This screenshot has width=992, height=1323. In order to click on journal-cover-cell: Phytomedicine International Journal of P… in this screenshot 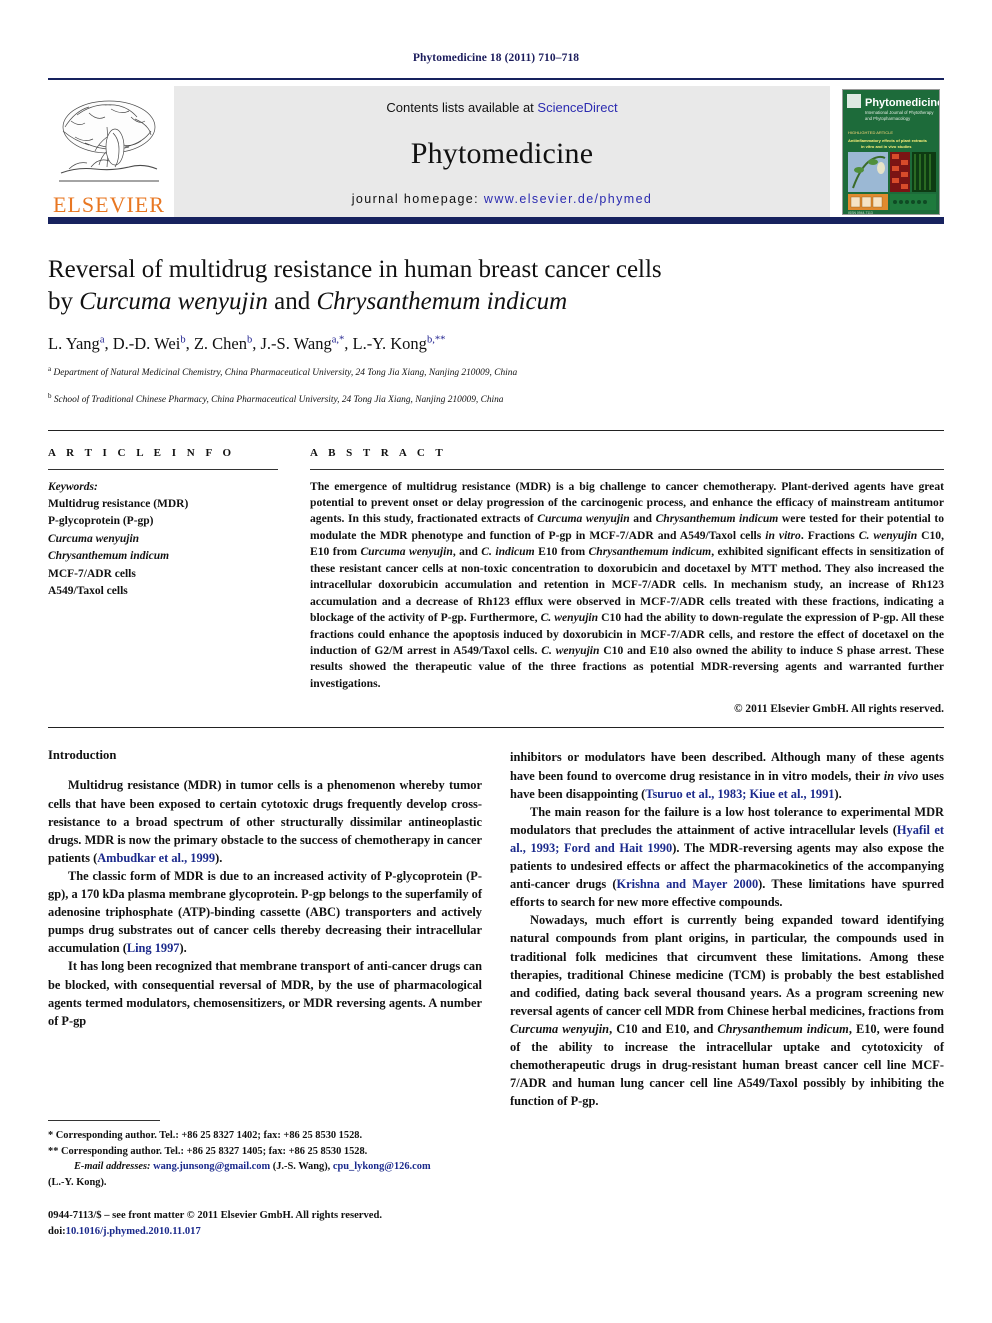, I will do `click(891, 152)`.